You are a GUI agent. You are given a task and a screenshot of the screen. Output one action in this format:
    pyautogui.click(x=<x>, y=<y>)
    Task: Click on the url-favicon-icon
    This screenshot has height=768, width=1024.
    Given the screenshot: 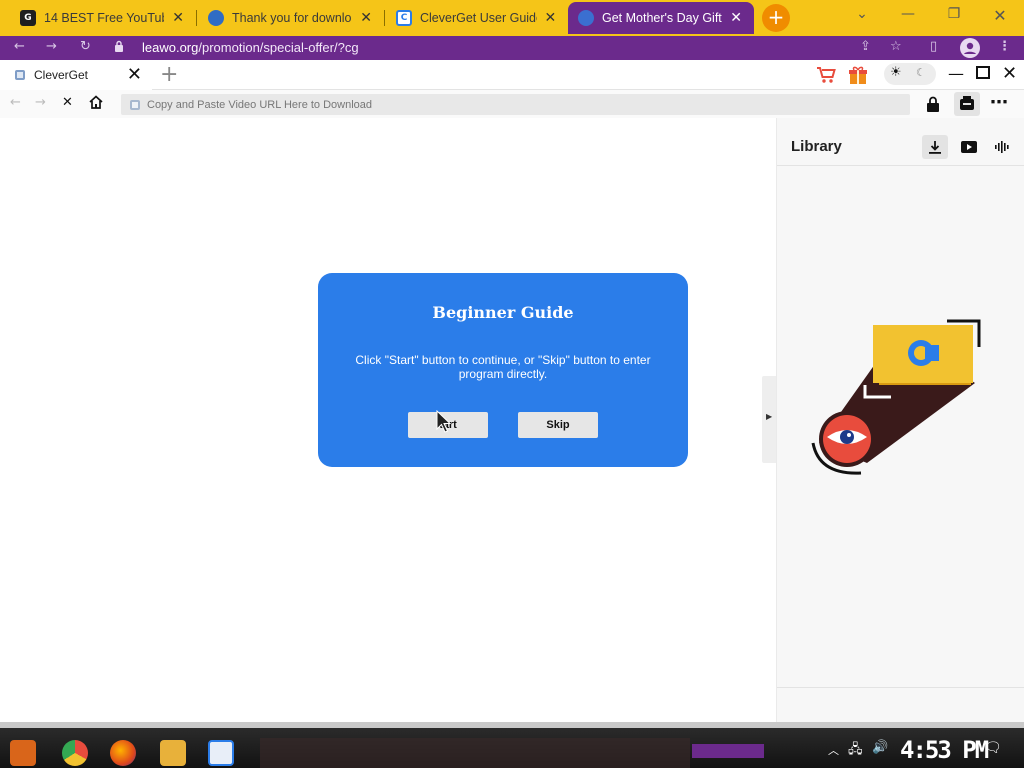 What is the action you would take?
    pyautogui.click(x=135, y=105)
    